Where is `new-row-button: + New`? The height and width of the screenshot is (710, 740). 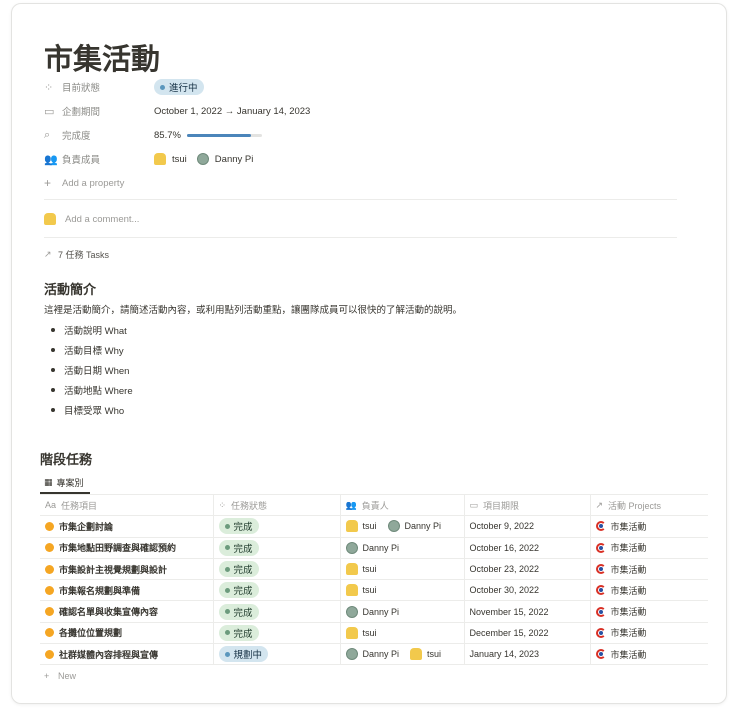
new-row-button: + New is located at coordinates (60, 676).